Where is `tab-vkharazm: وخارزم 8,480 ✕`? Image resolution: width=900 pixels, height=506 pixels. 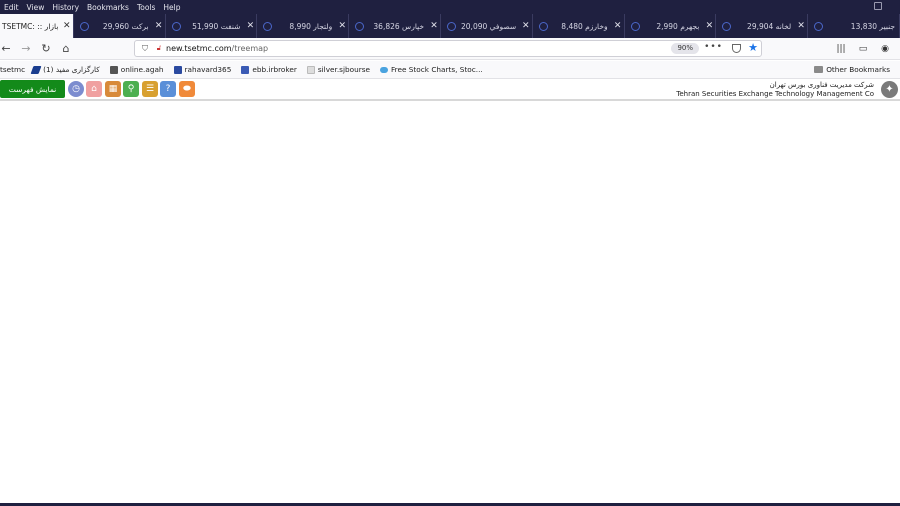
tab-vkharazm: وخارزم 8,480 ✕ is located at coordinates (579, 26).